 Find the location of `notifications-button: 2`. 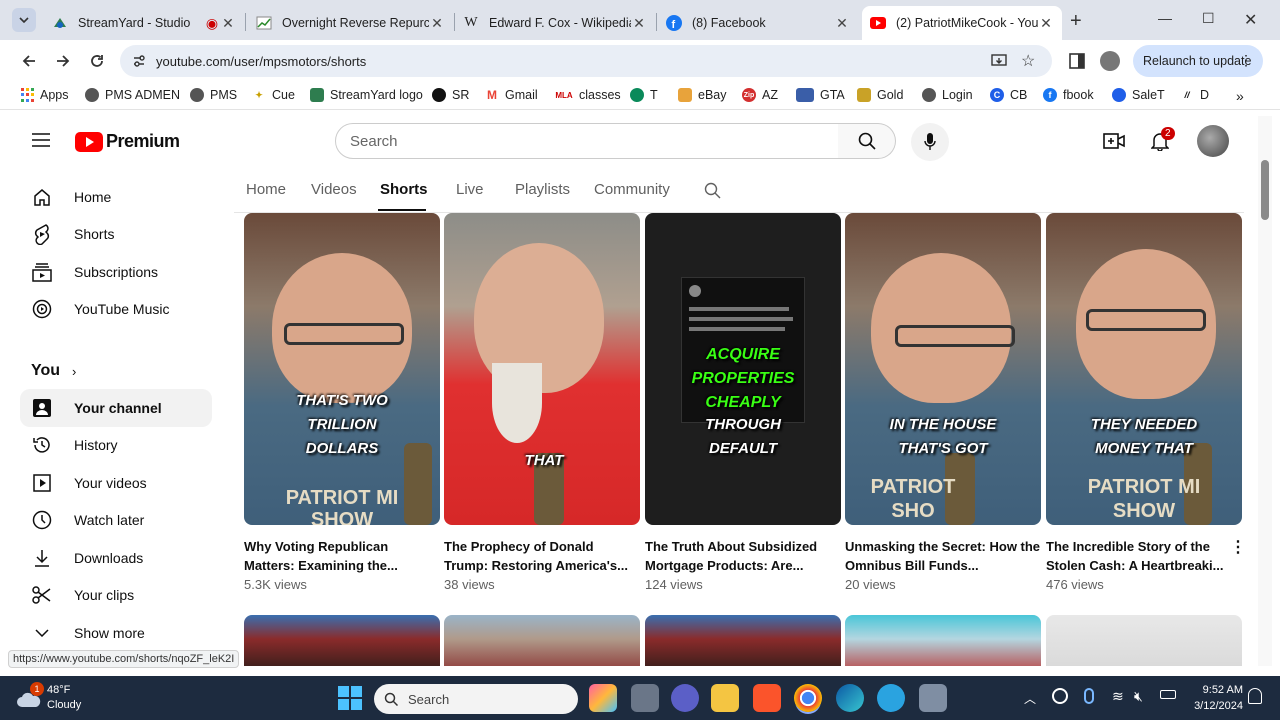

notifications-button: 2 is located at coordinates (1163, 139).